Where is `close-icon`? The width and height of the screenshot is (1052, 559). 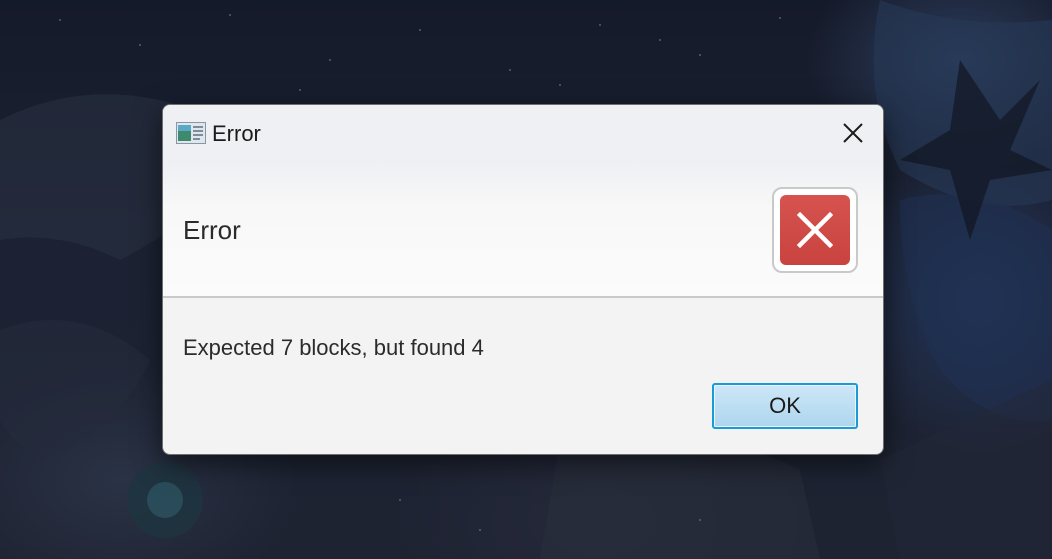 close-icon is located at coordinates (853, 133).